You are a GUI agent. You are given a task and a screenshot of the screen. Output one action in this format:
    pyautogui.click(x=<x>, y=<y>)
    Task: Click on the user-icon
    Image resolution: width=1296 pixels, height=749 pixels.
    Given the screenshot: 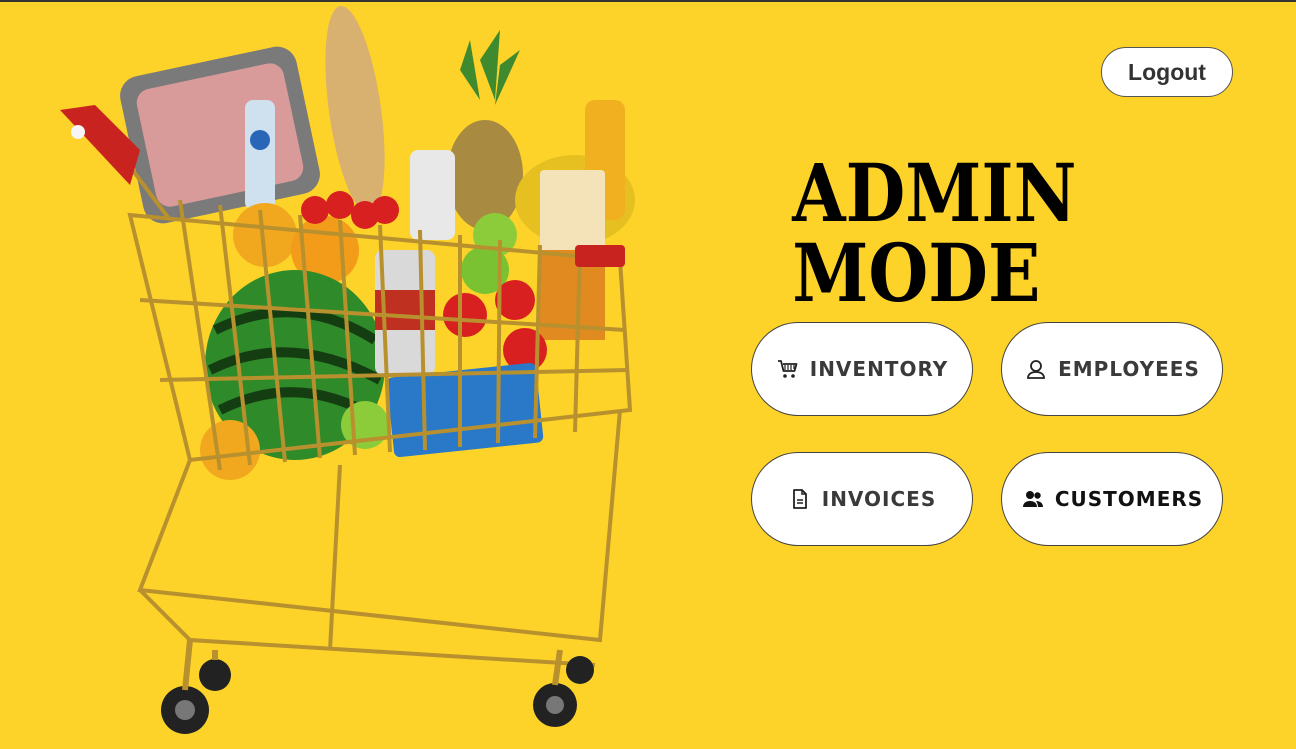 What is the action you would take?
    pyautogui.click(x=1036, y=369)
    